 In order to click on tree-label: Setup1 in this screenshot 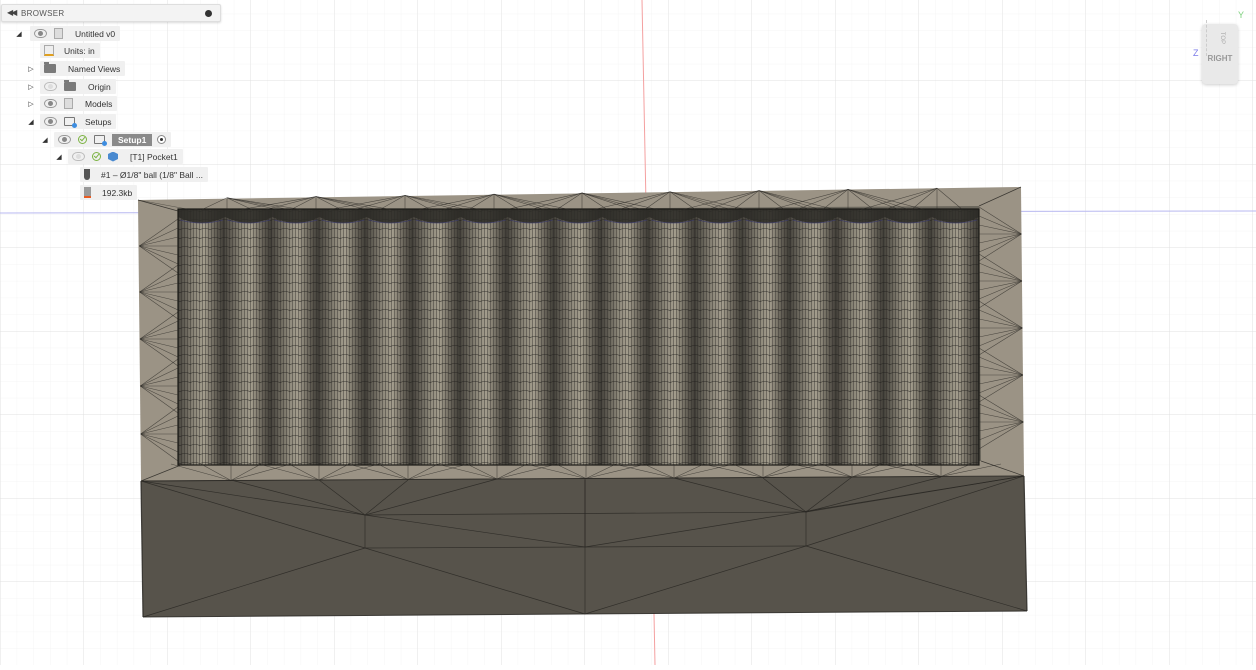, I will do `click(132, 140)`.